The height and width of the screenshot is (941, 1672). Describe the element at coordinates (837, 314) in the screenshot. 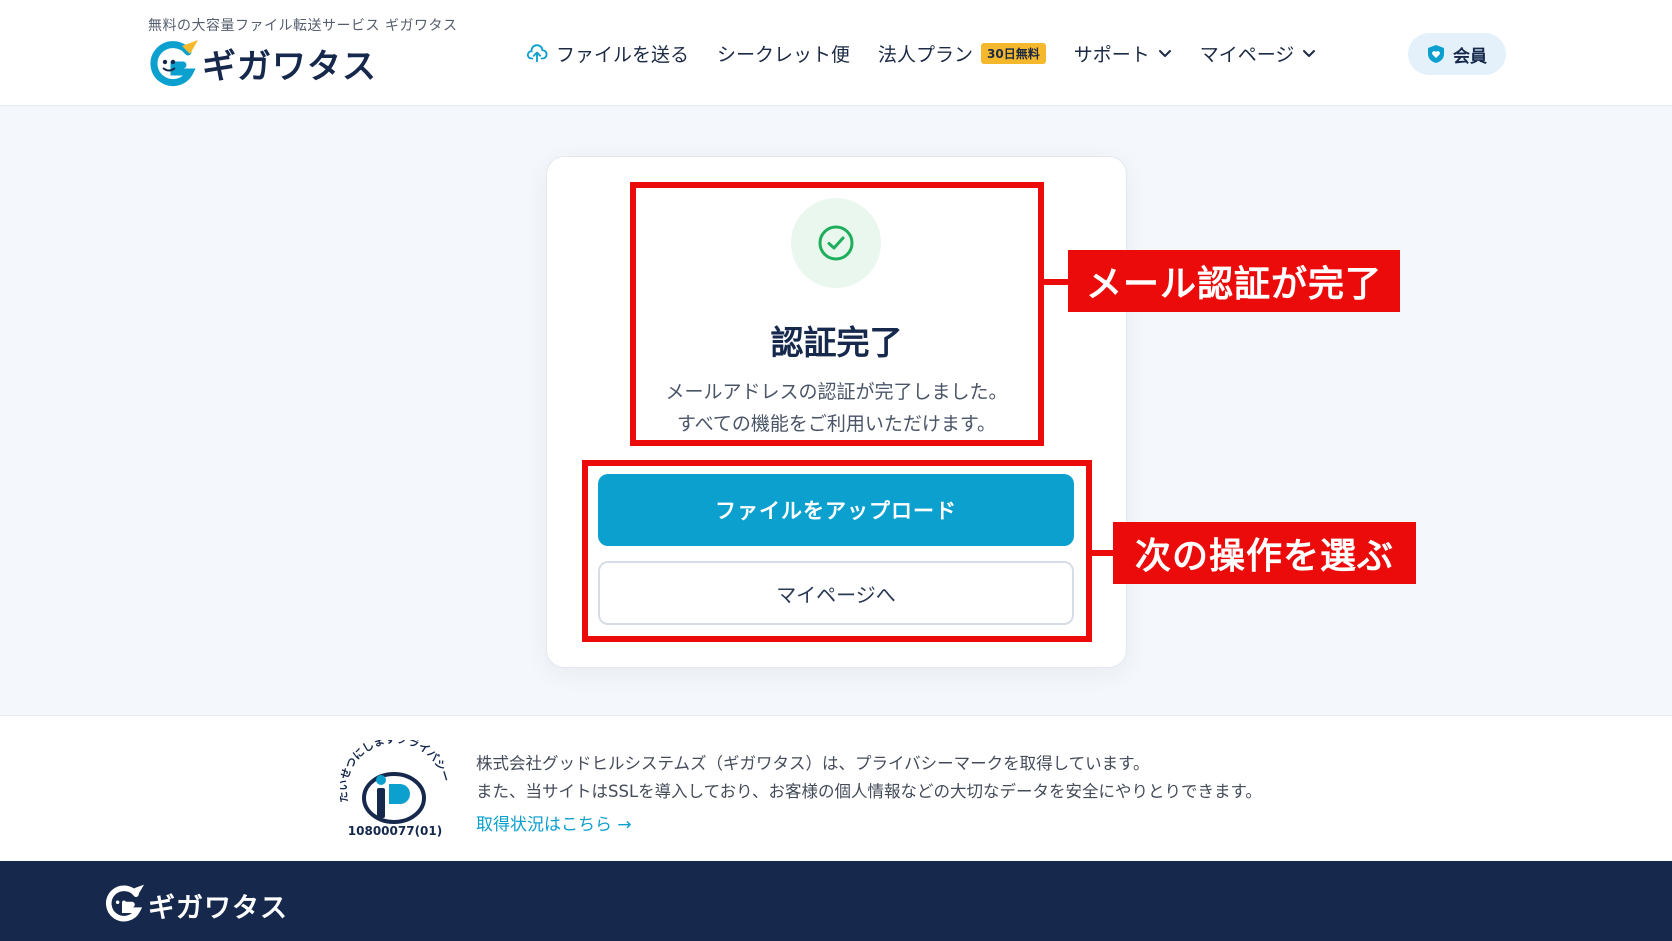

I see `annotation-box-verified` at that location.